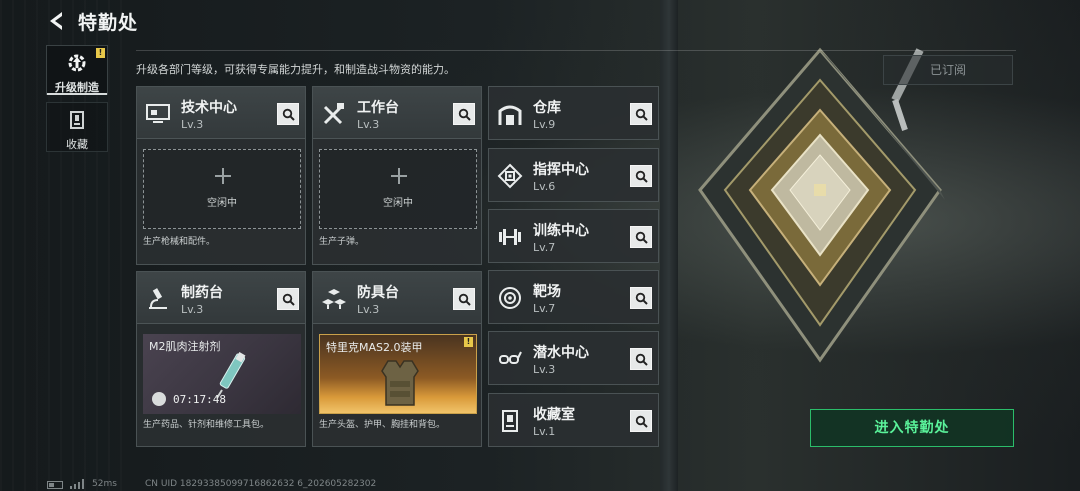 The height and width of the screenshot is (491, 1080). Describe the element at coordinates (510, 421) in the screenshot. I see `trophy-icon` at that location.